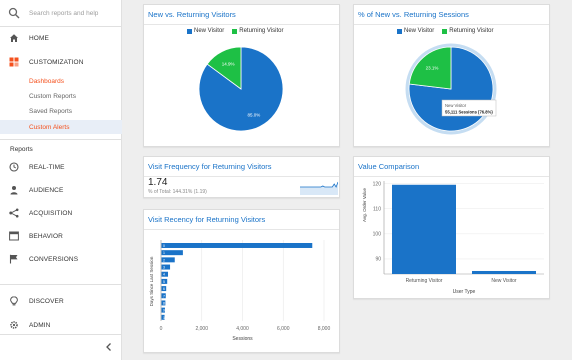 The height and width of the screenshot is (360, 572). Describe the element at coordinates (237, 245) in the screenshot. I see `recency-bar` at that location.